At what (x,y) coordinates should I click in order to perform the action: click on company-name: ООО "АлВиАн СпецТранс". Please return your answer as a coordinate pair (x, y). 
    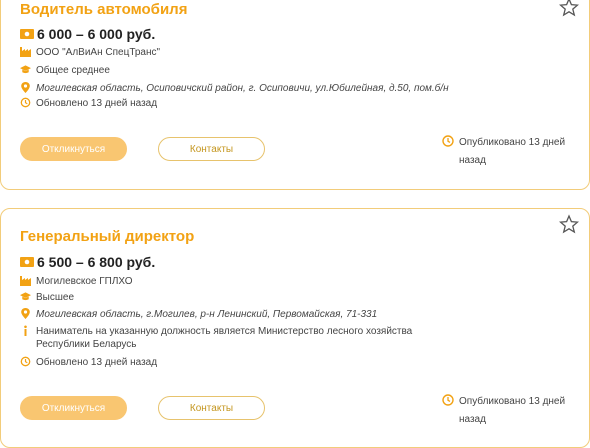
    Looking at the image, I should click on (98, 52).